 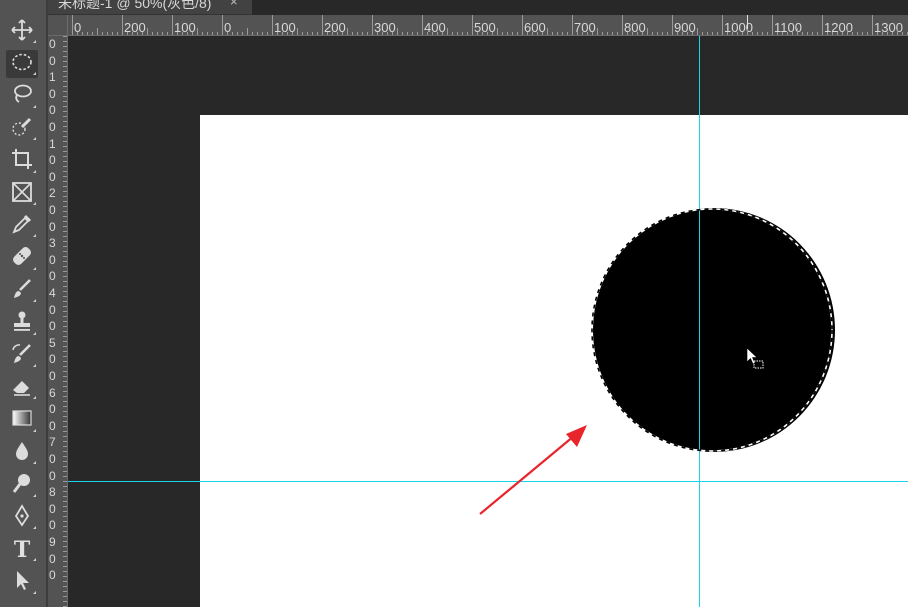 I want to click on tools-panel: T, so click(x=23, y=303).